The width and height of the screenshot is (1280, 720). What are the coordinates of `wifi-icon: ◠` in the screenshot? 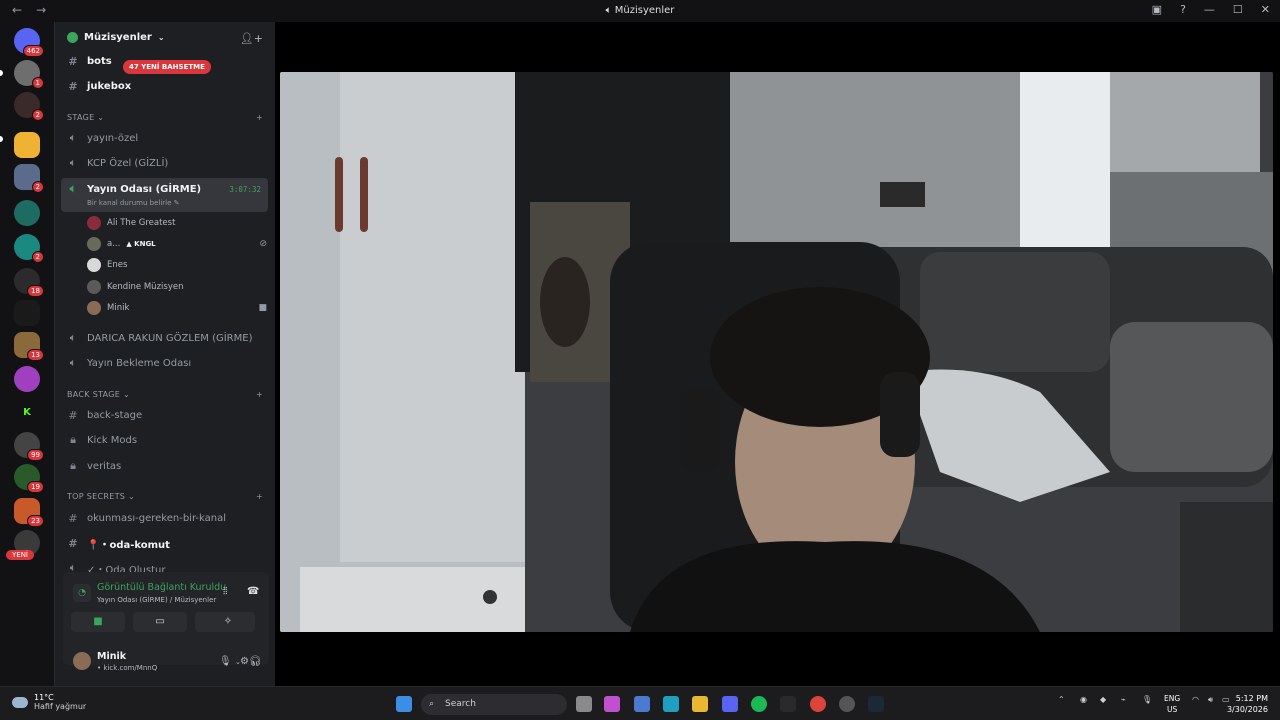 It's located at (1195, 699).